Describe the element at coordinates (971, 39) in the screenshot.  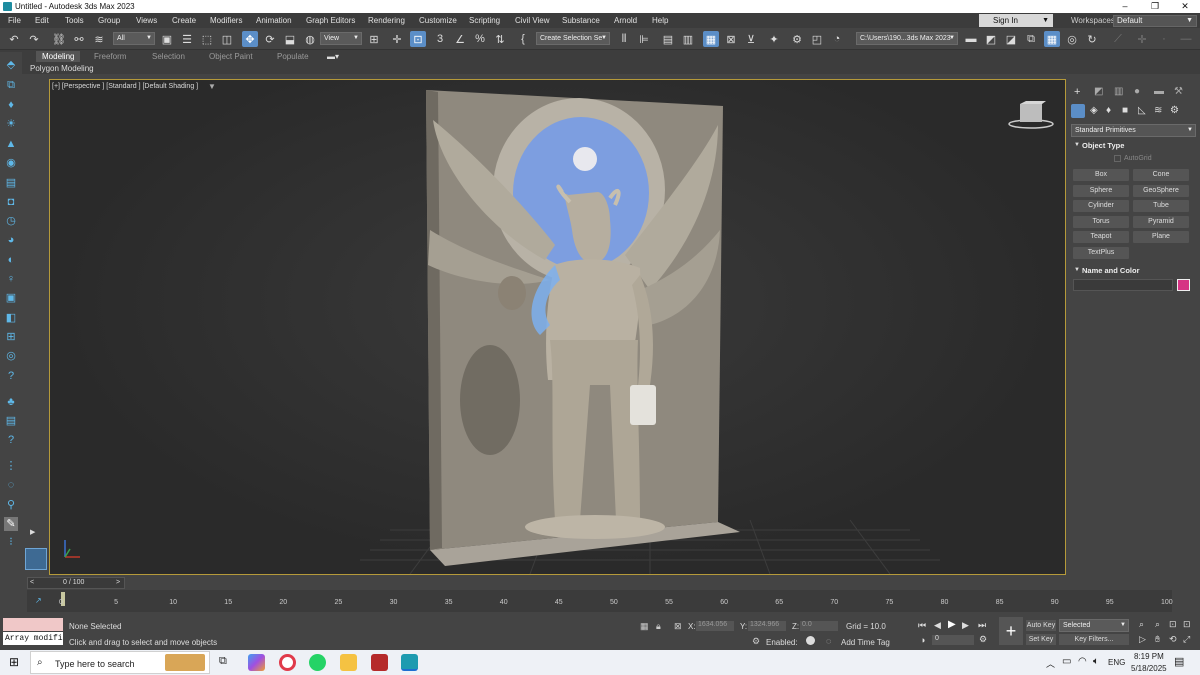
I see `project-open-icon: ▬` at that location.